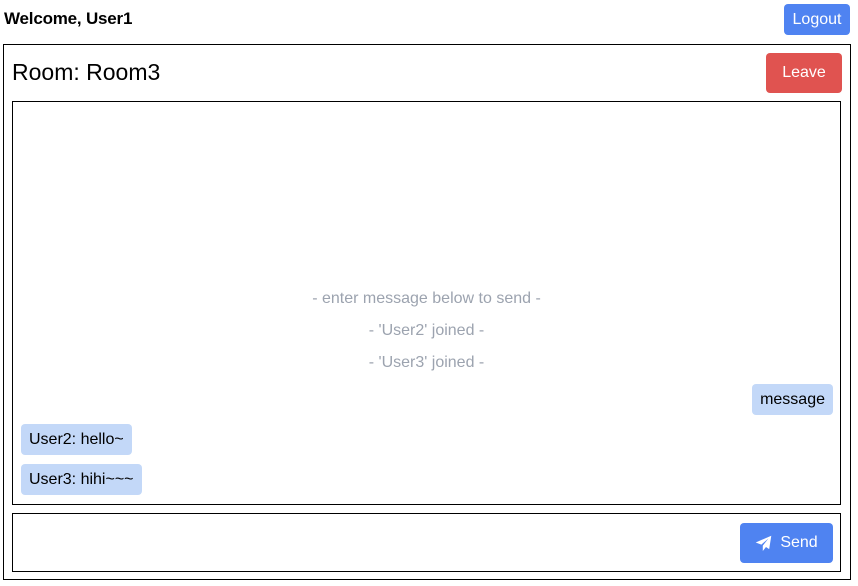 The image size is (858, 586). I want to click on own-message-bubble: message, so click(792, 399).